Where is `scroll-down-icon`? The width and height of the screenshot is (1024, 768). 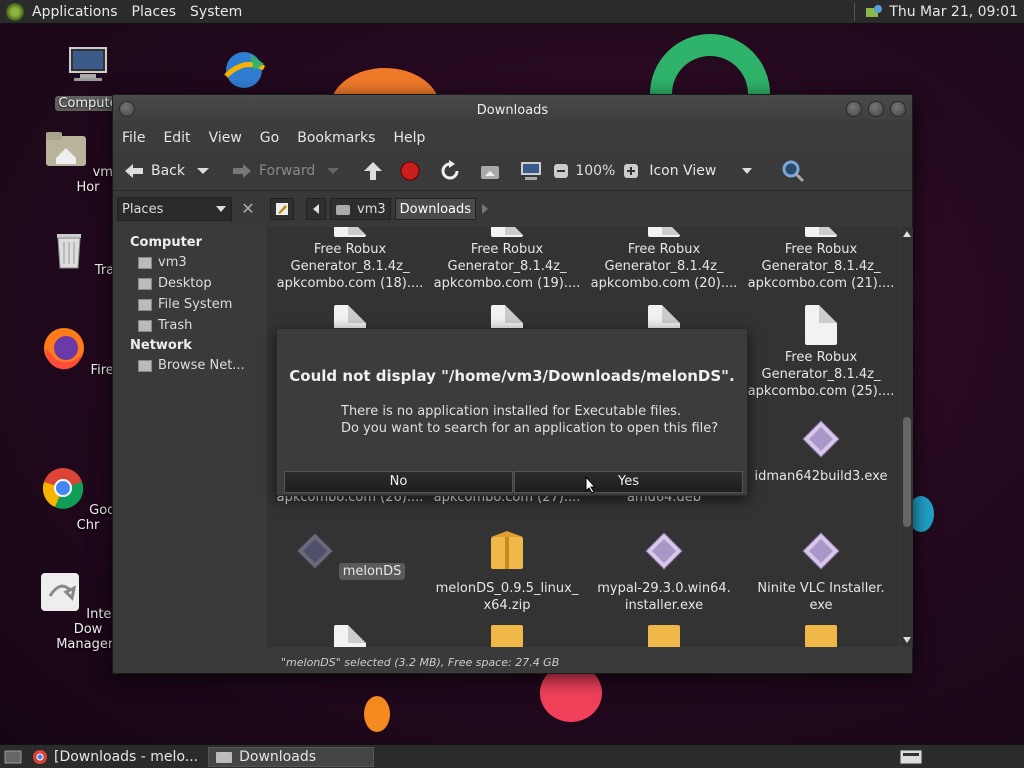
scroll-down-icon is located at coordinates (907, 640).